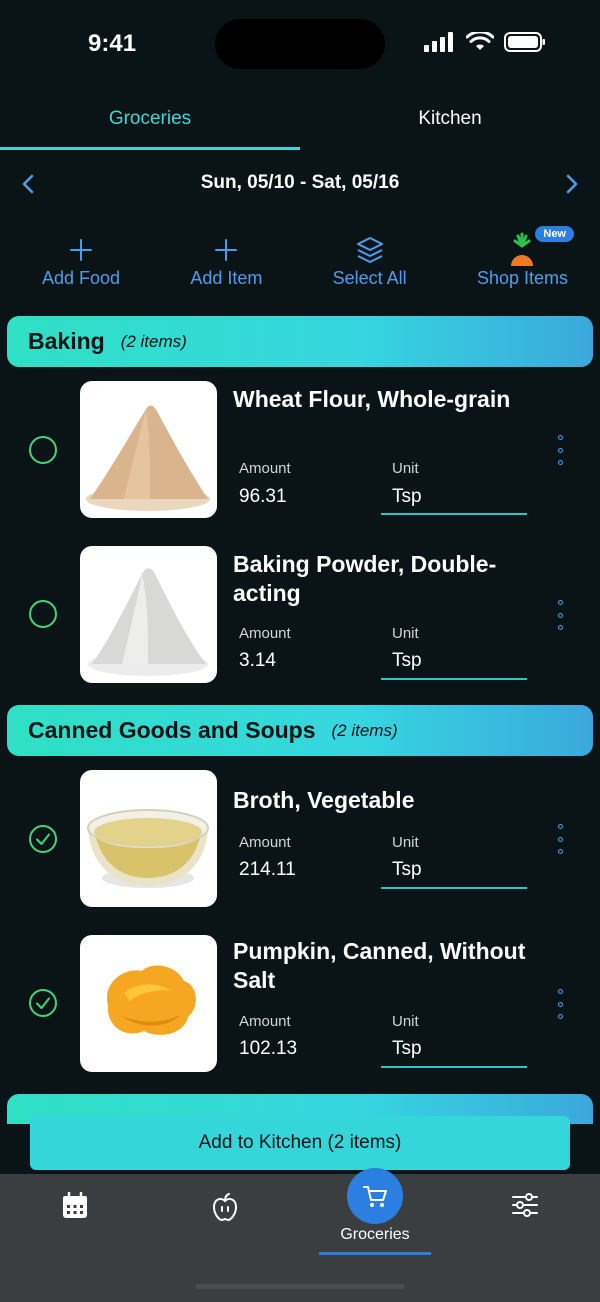 This screenshot has width=600, height=1302. What do you see at coordinates (572, 184) in the screenshot?
I see `chevron-right-icon` at bounding box center [572, 184].